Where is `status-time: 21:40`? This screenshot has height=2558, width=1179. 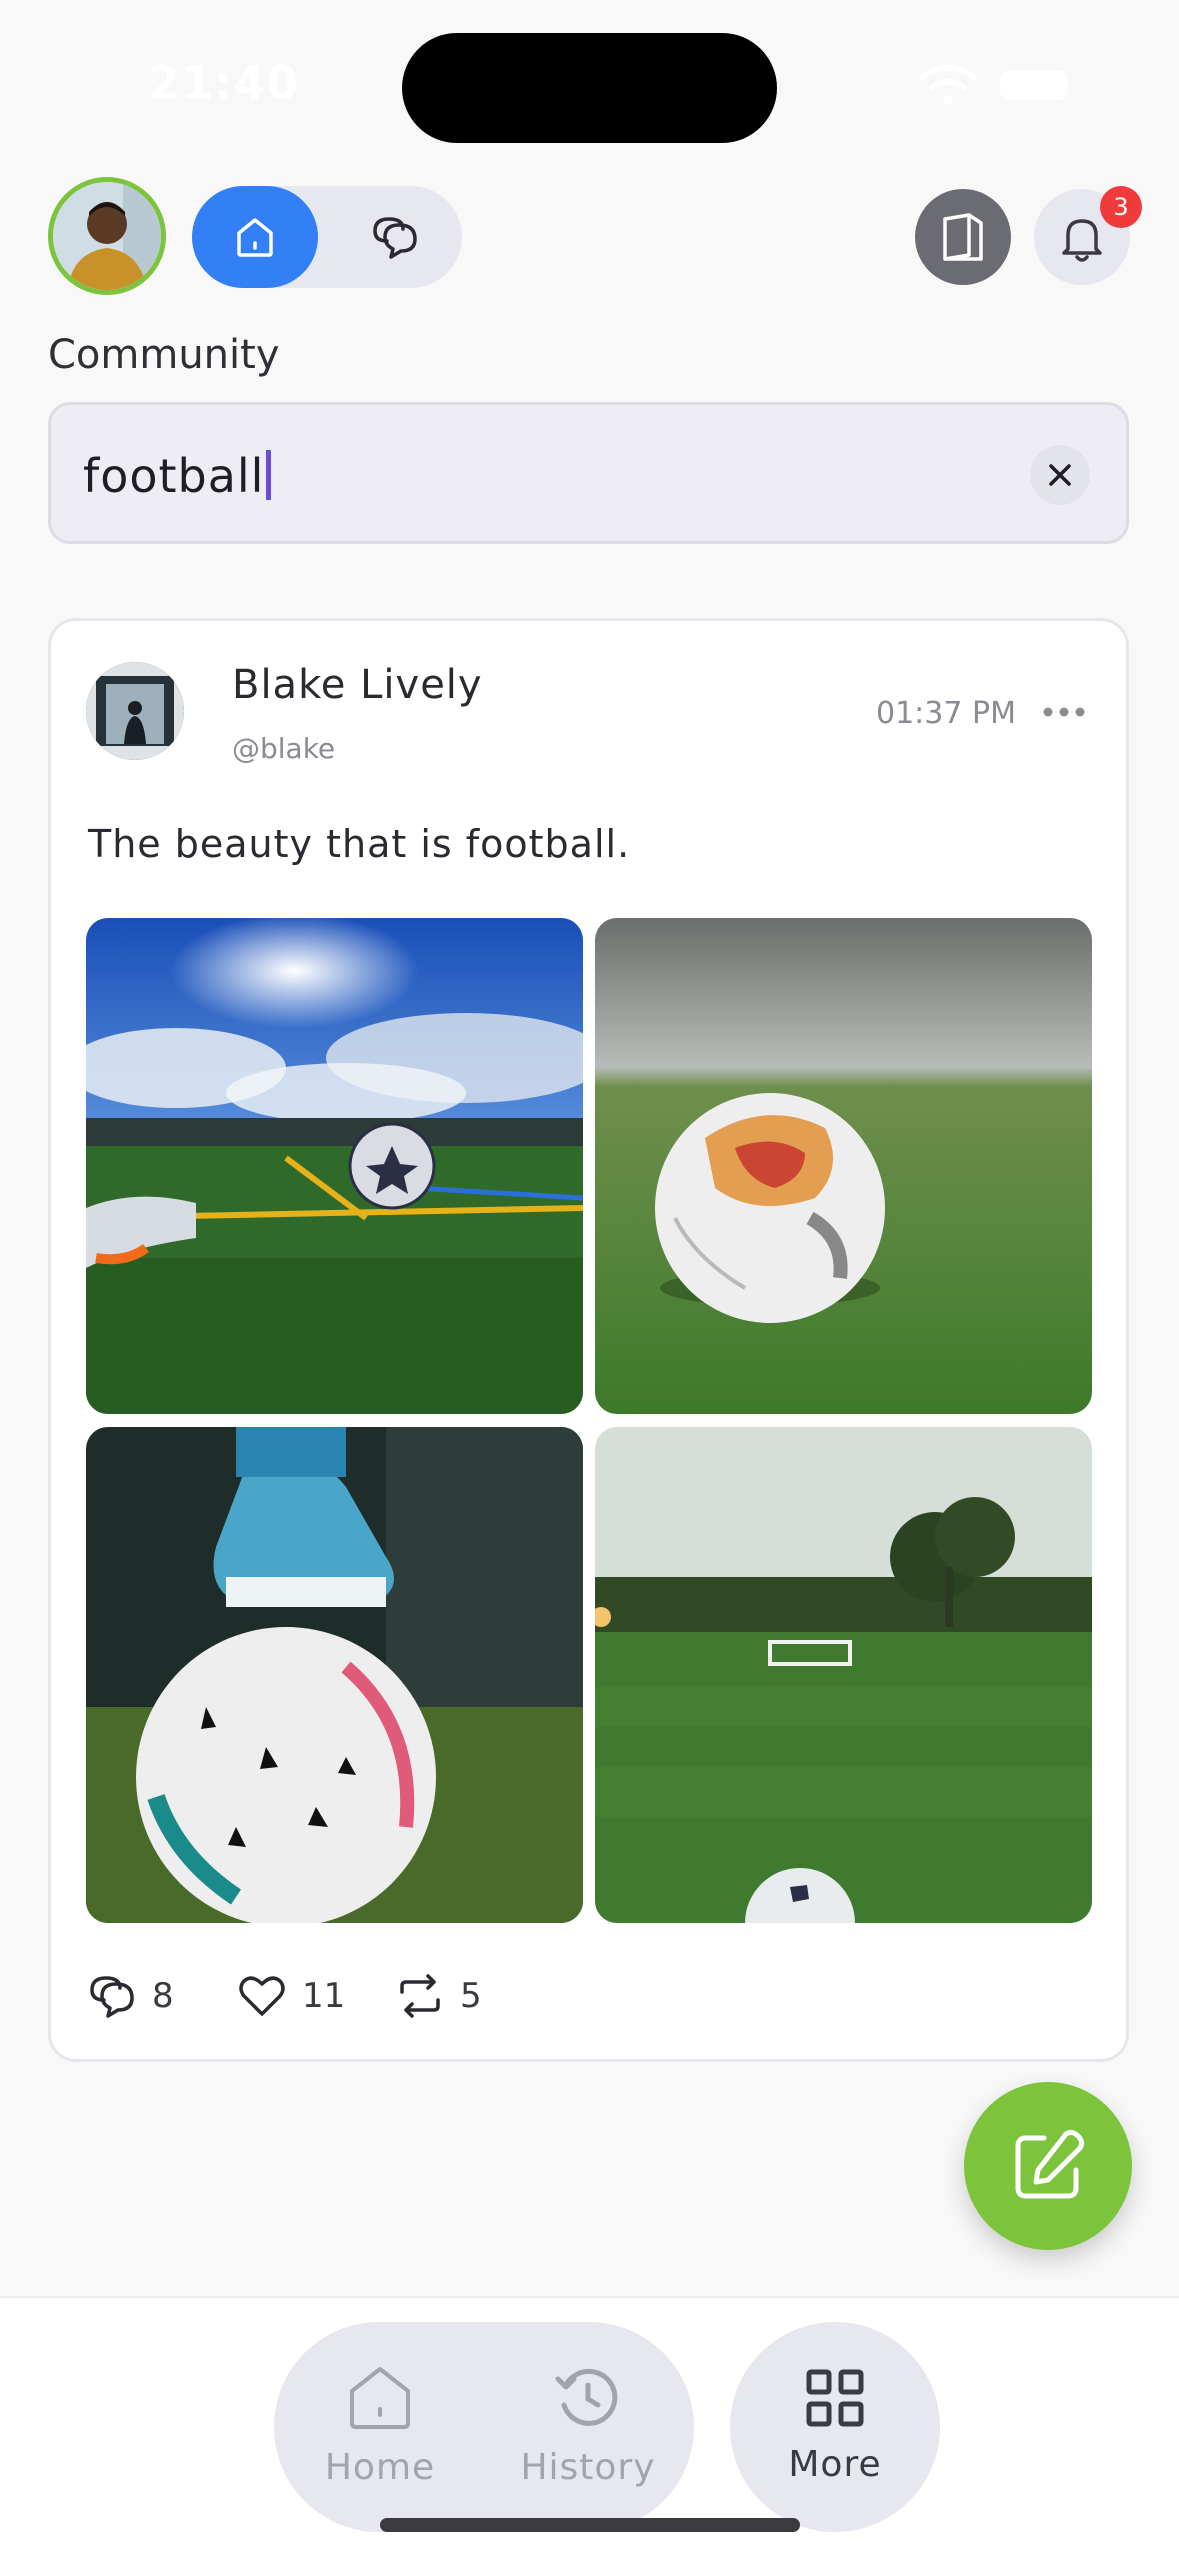 status-time: 21:40 is located at coordinates (224, 83).